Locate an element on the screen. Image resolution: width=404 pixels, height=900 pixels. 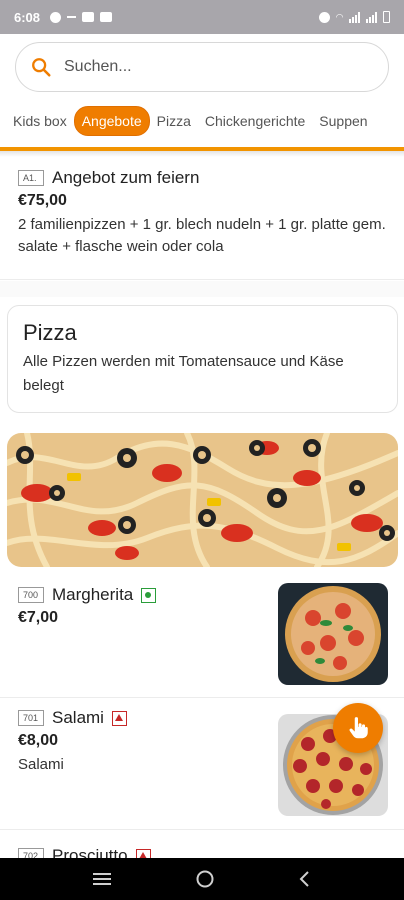
item-code: A1. is located at coordinates (31, 178).